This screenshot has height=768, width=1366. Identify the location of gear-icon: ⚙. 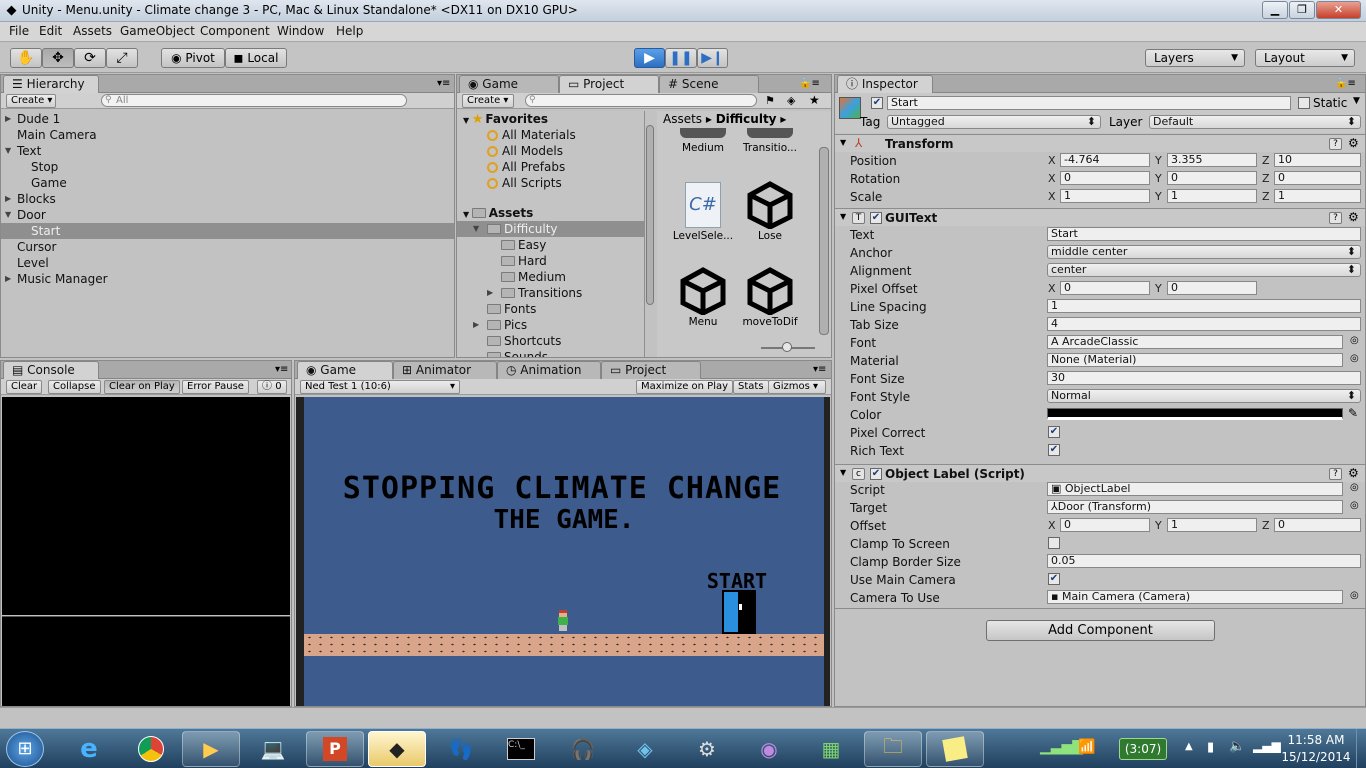
(1353, 217).